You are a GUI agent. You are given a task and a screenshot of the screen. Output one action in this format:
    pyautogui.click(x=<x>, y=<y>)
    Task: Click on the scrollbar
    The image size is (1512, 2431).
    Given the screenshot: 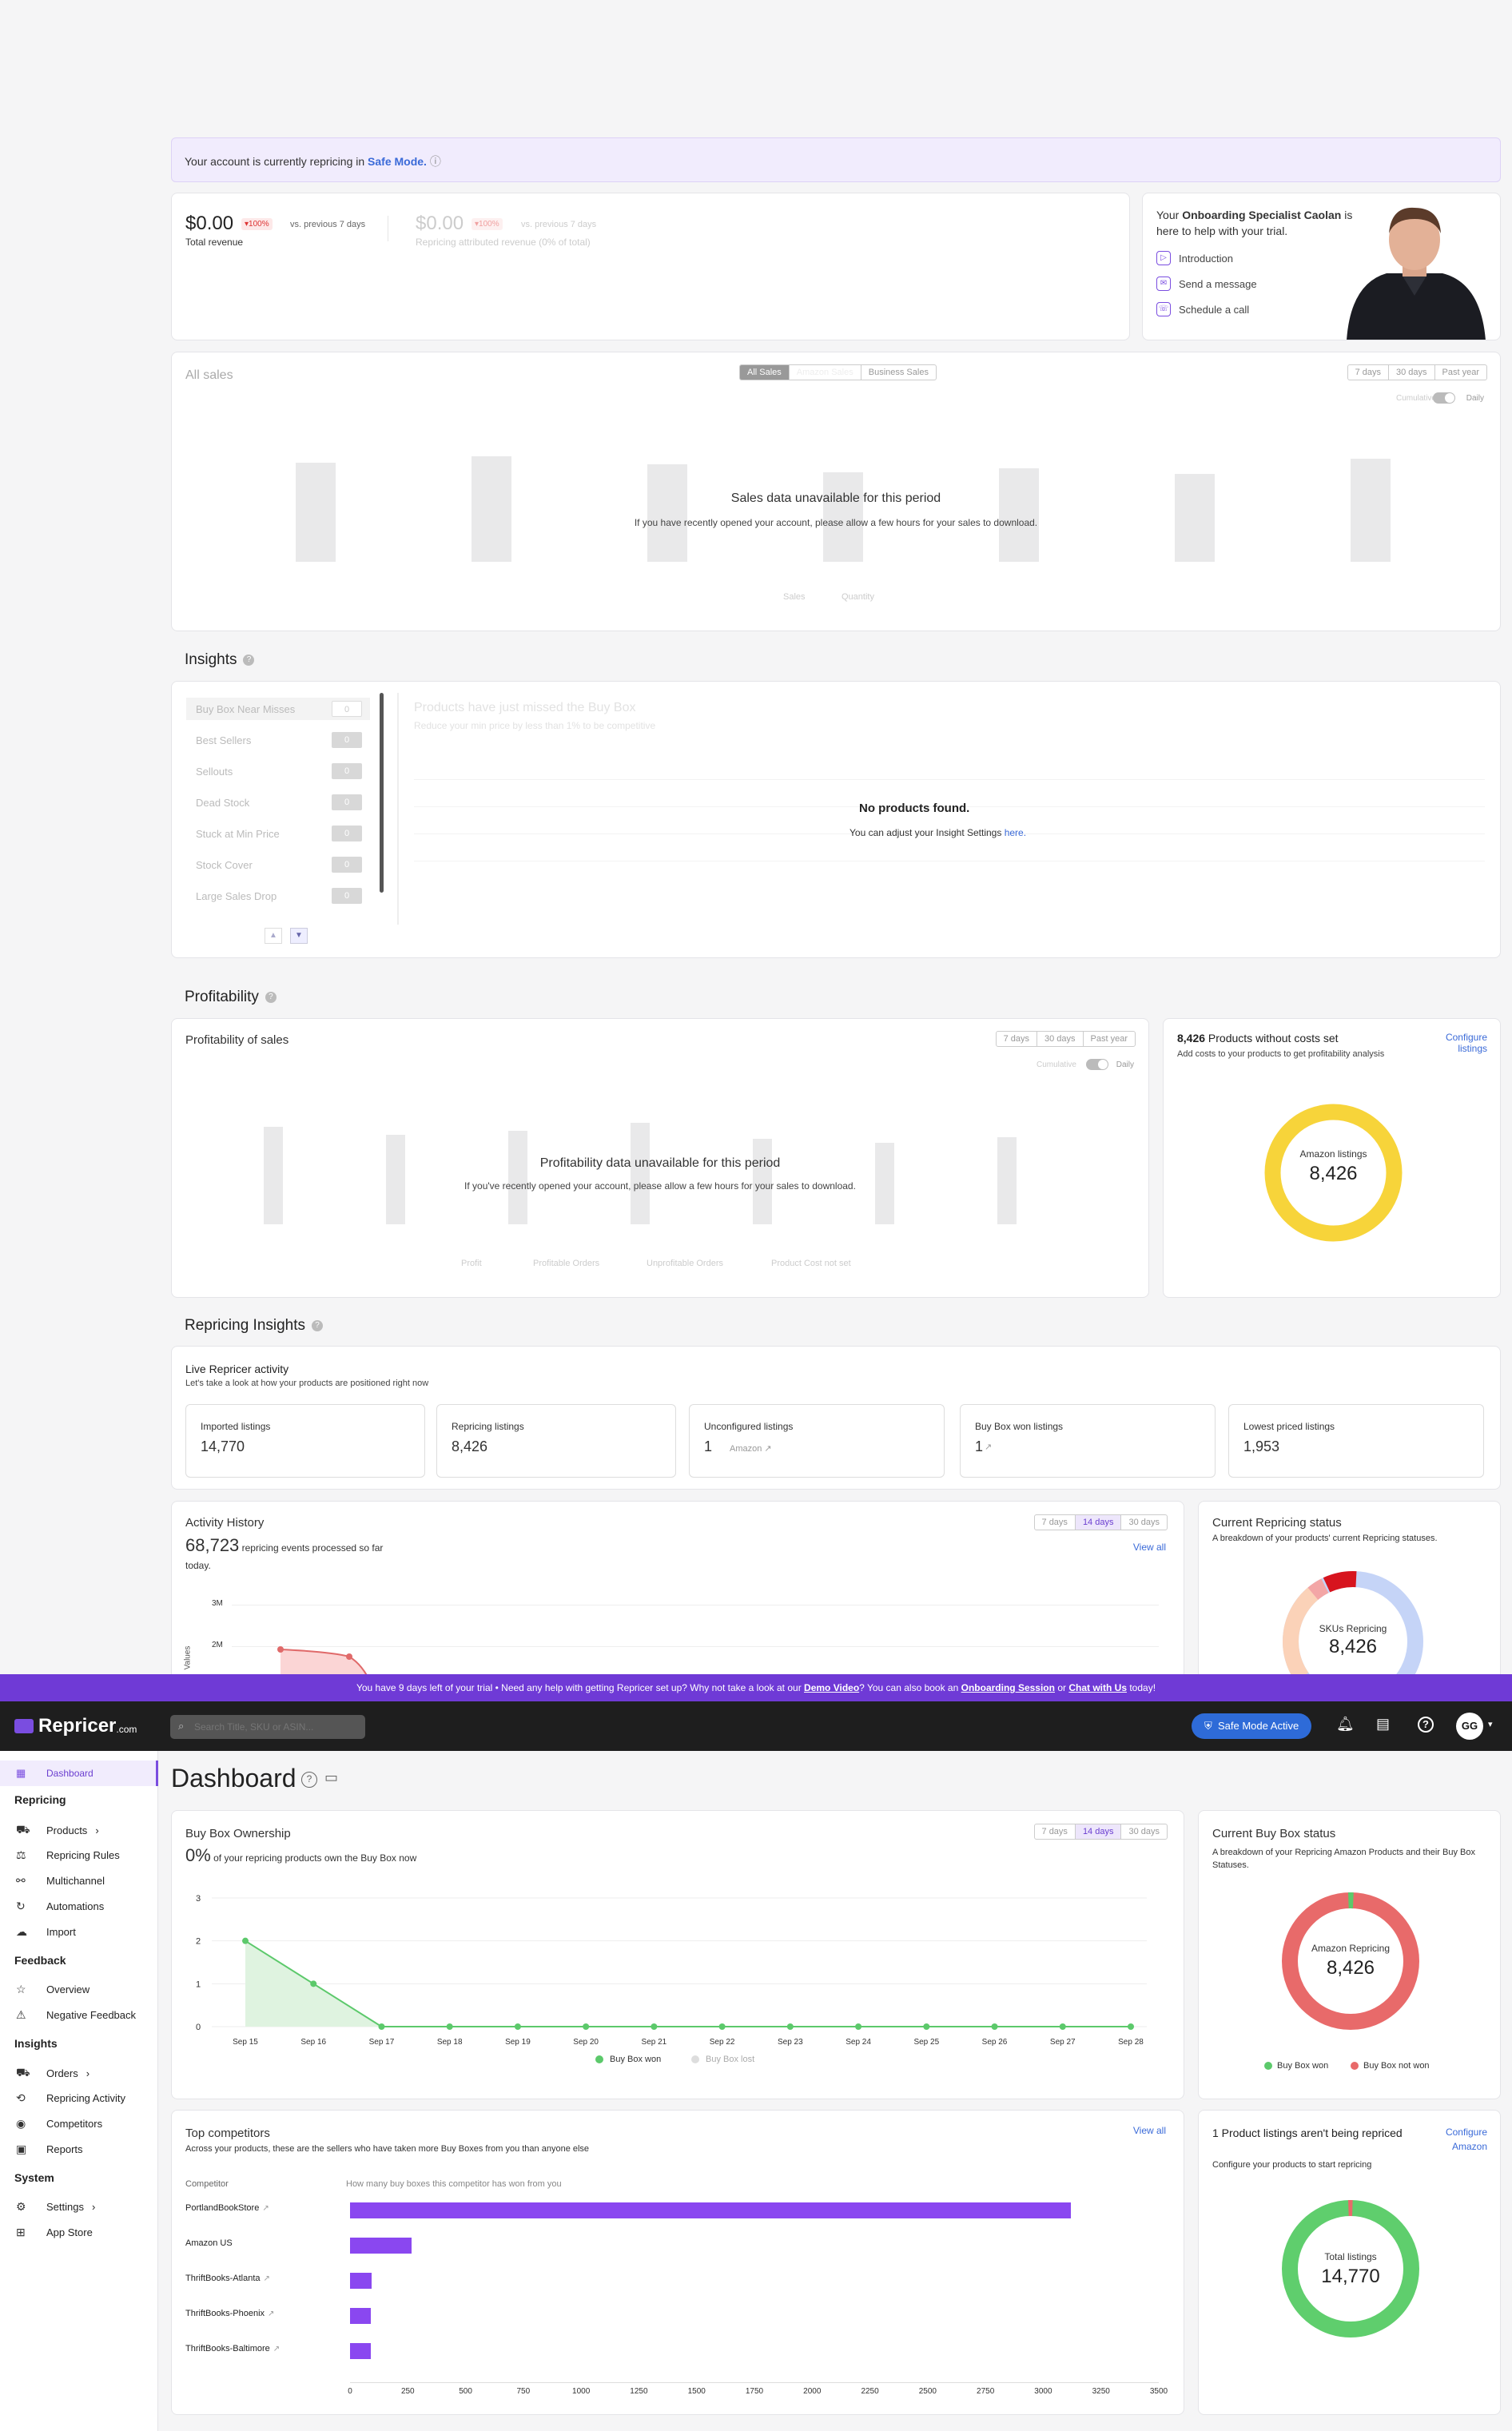 What is the action you would take?
    pyautogui.click(x=382, y=793)
    